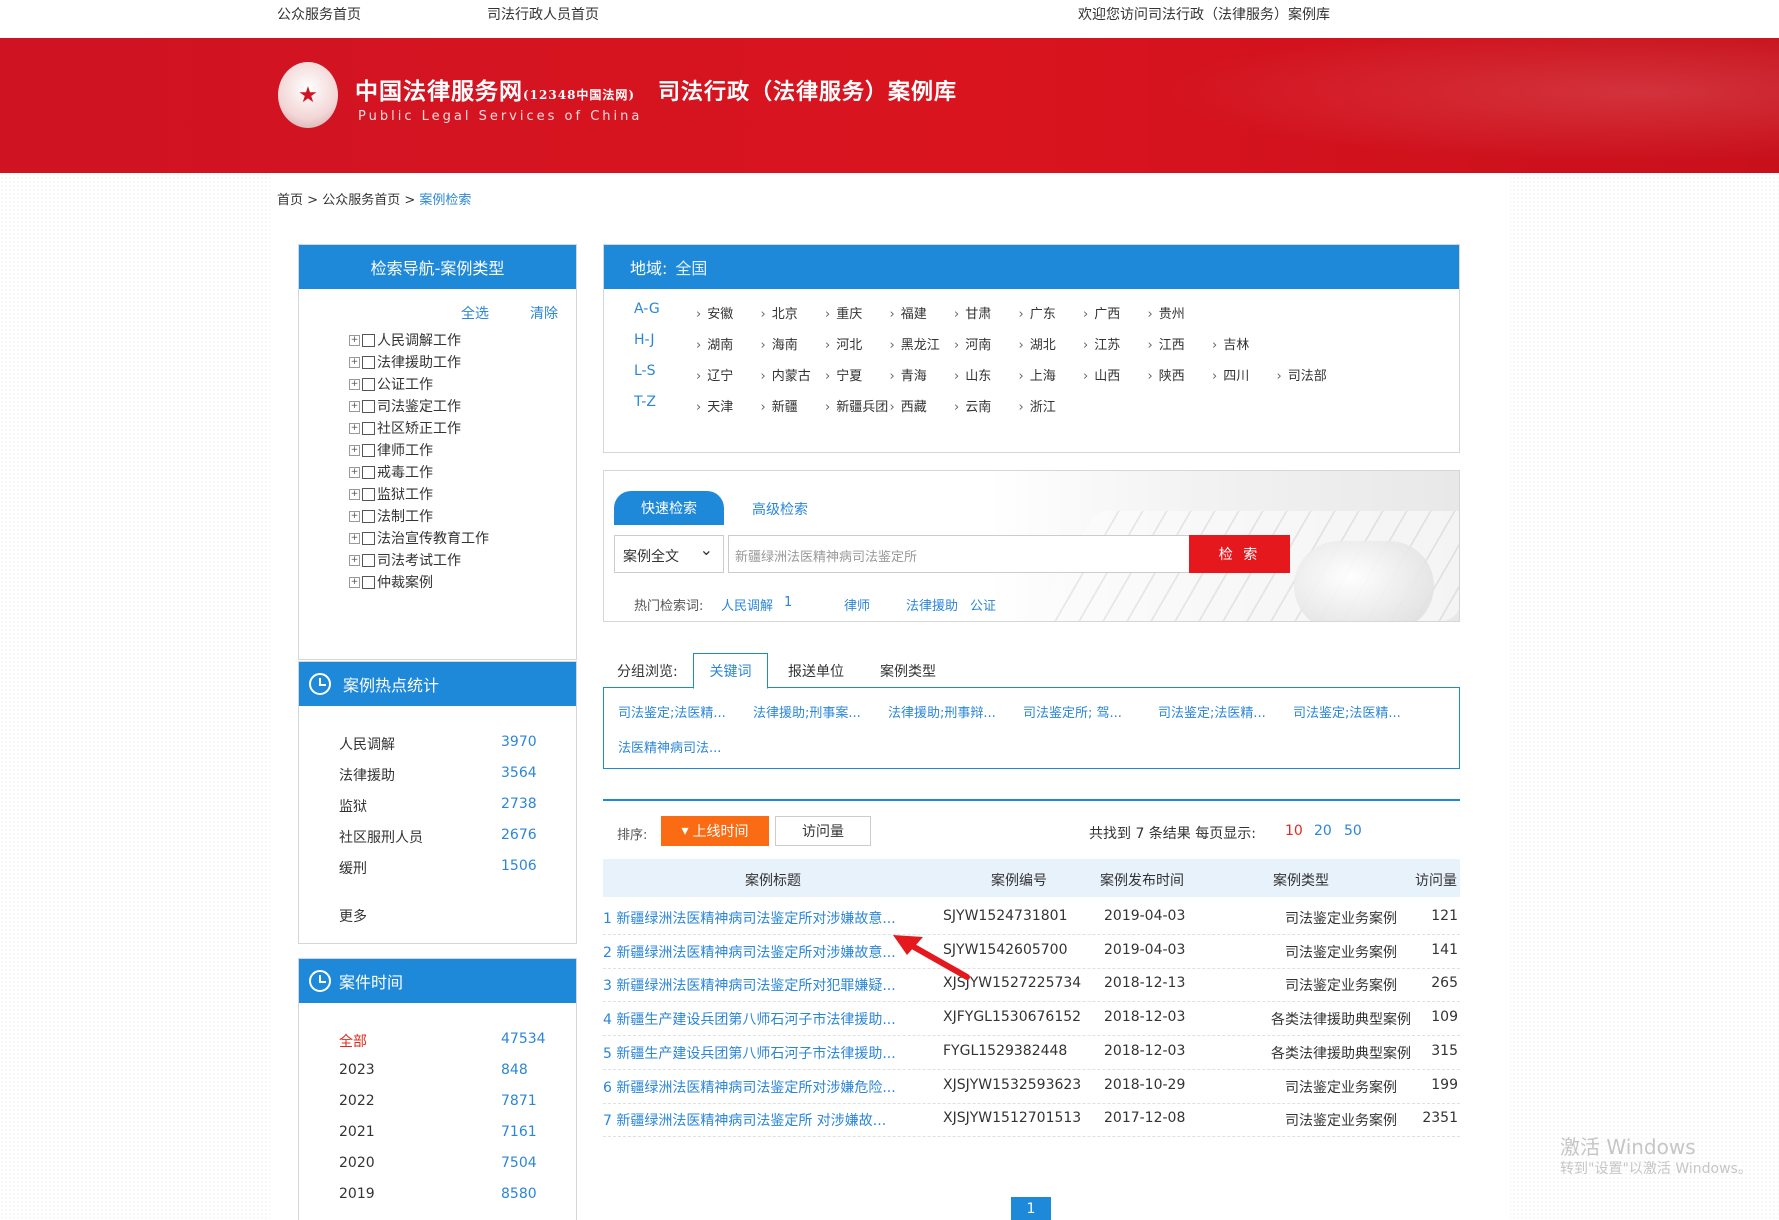 The image size is (1779, 1220). What do you see at coordinates (645, 402) in the screenshot?
I see `region-group-label: T-Z` at bounding box center [645, 402].